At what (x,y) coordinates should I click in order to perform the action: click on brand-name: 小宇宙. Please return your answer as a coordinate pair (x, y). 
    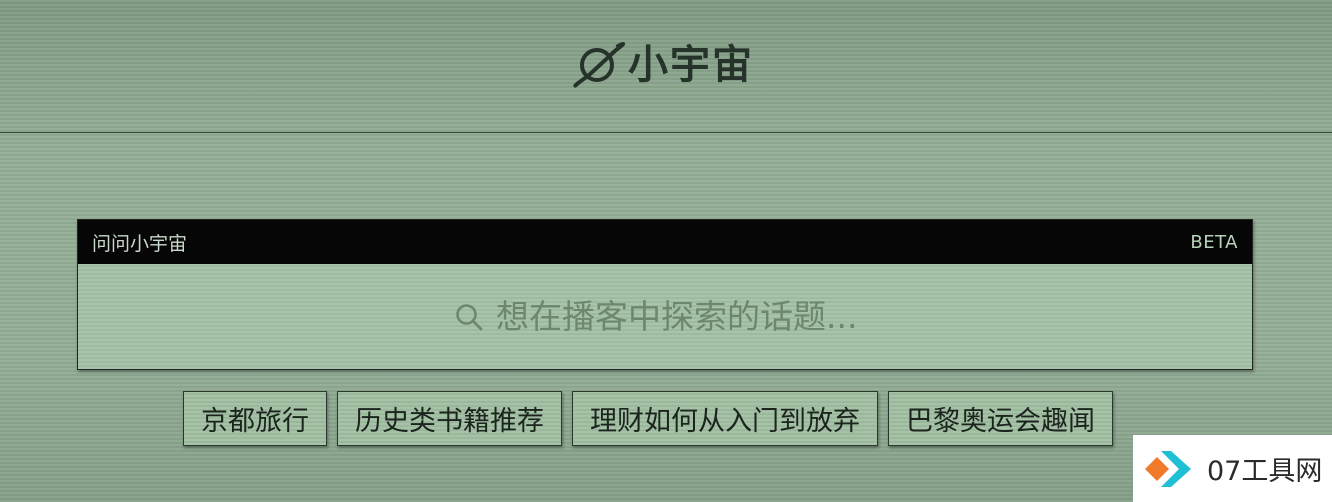
    Looking at the image, I should click on (691, 65).